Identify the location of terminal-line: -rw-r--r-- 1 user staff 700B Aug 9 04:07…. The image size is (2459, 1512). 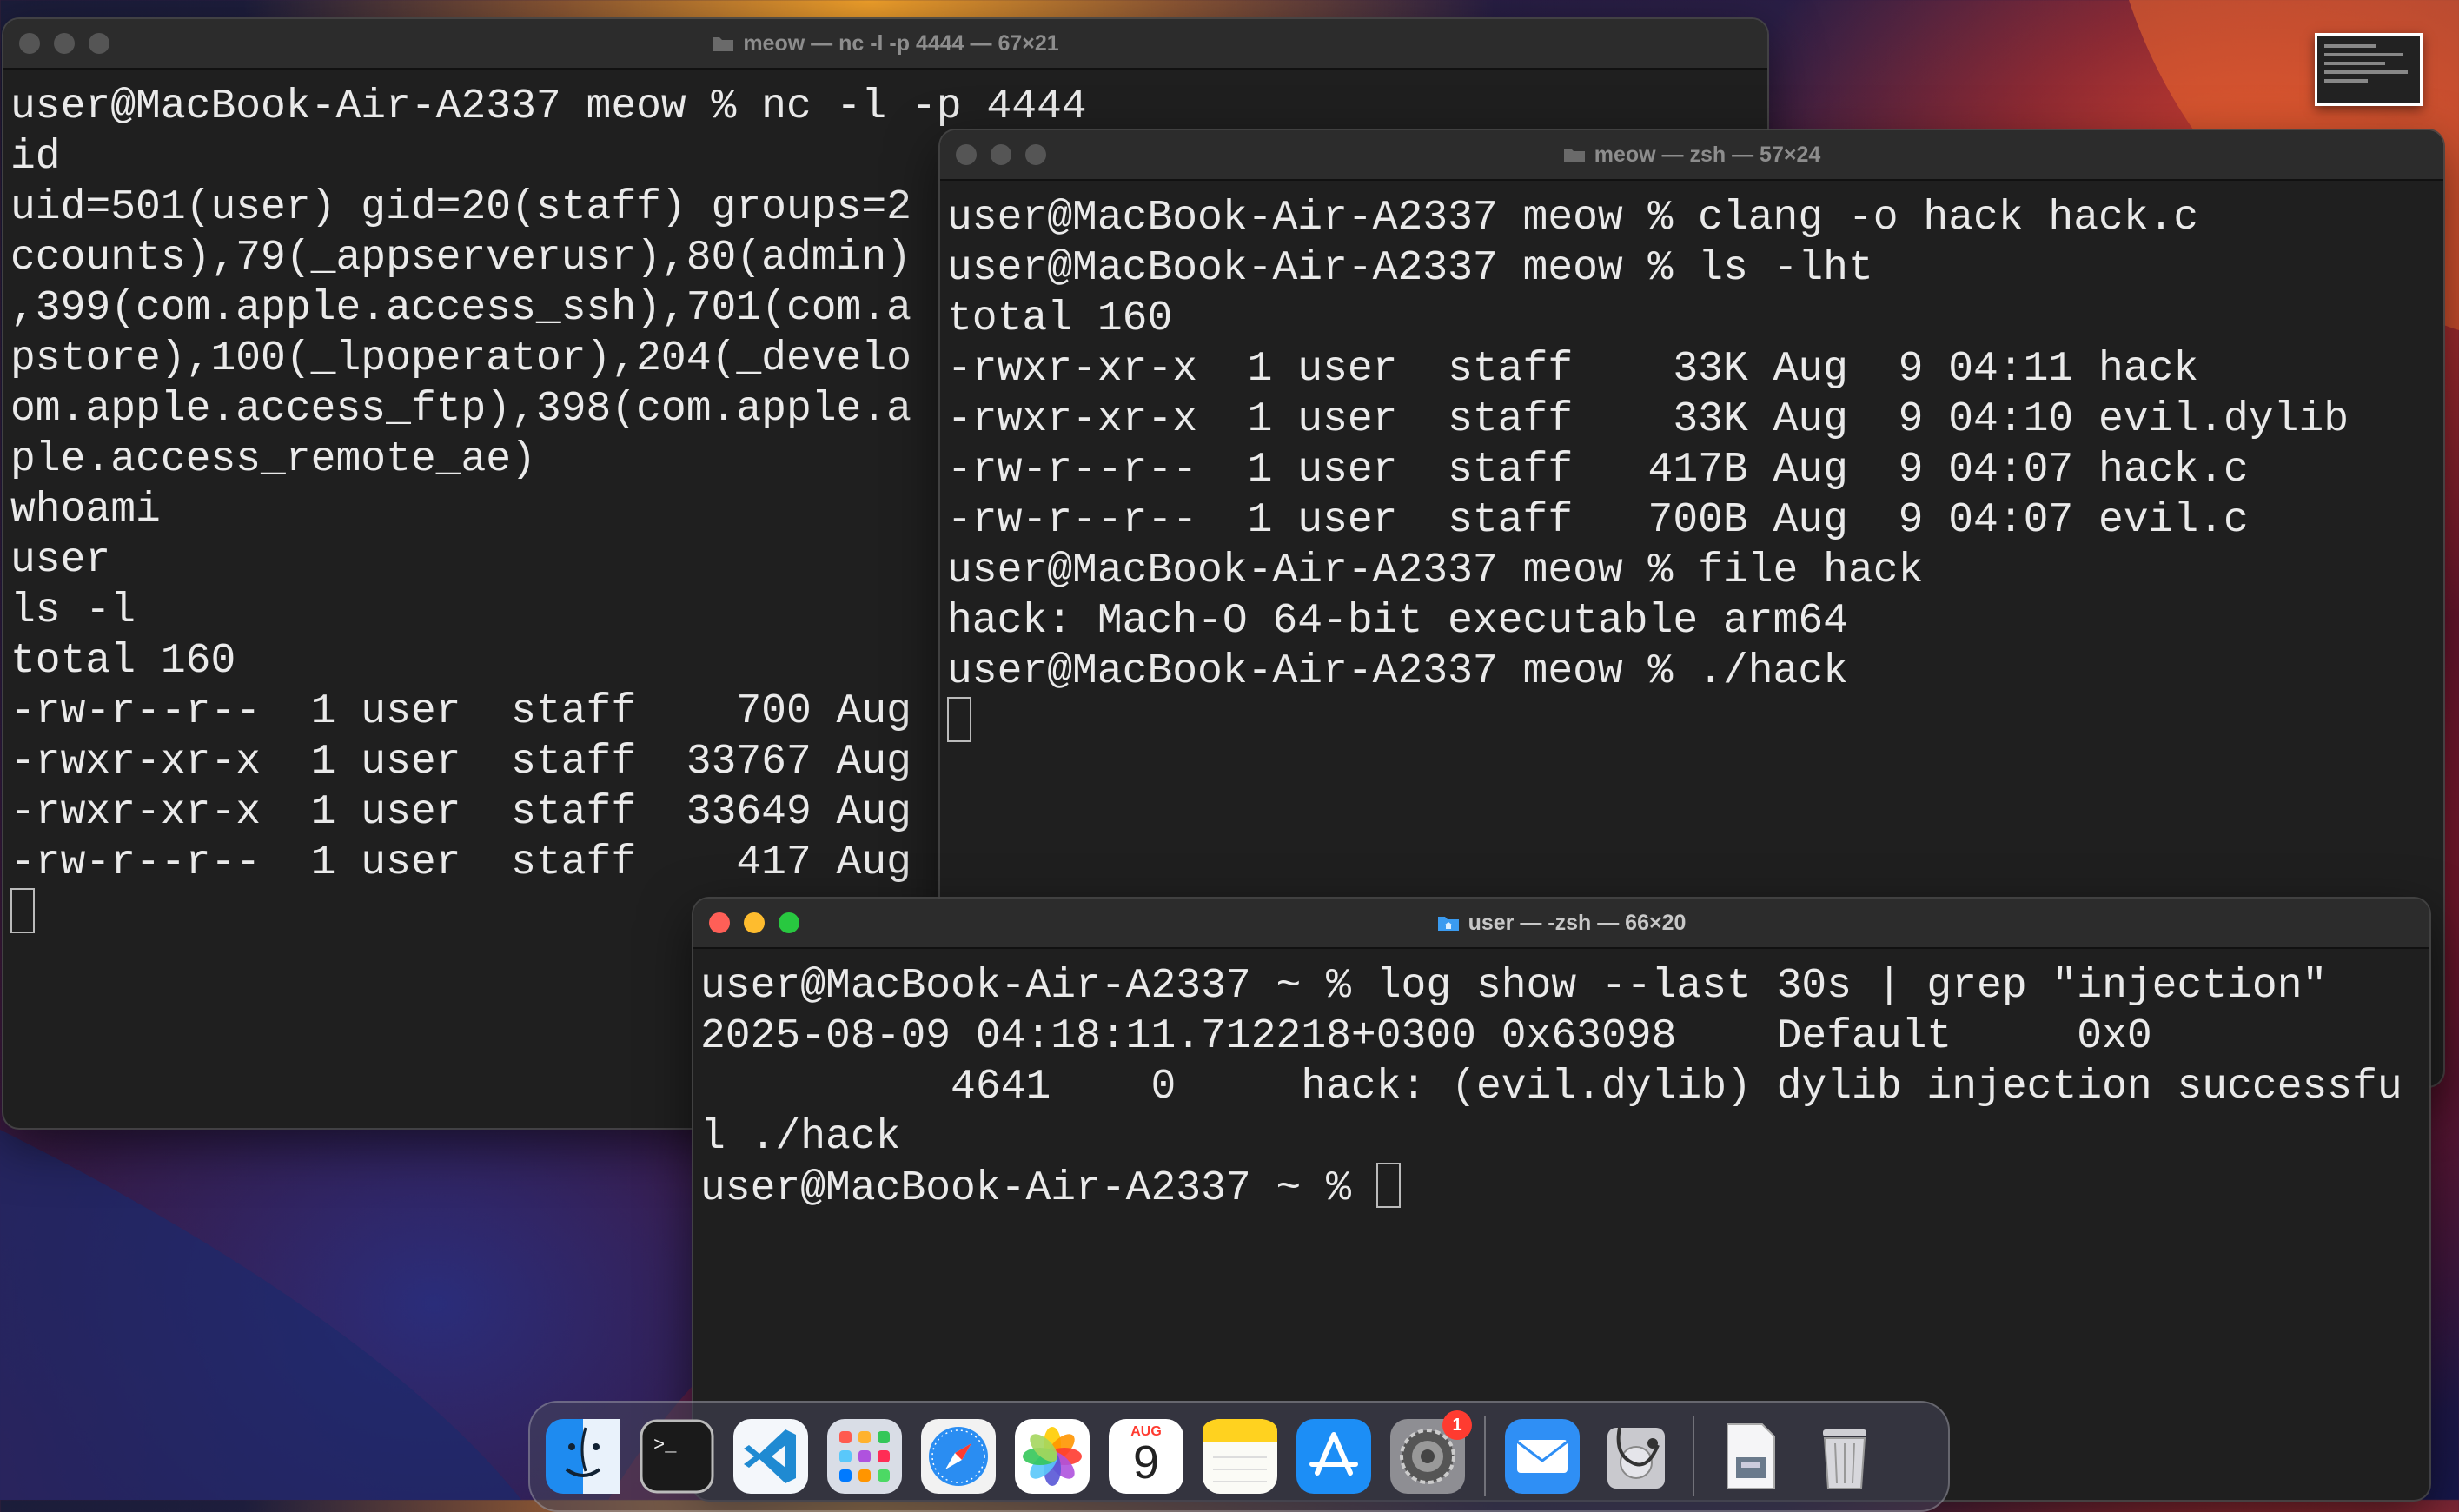
(1598, 520).